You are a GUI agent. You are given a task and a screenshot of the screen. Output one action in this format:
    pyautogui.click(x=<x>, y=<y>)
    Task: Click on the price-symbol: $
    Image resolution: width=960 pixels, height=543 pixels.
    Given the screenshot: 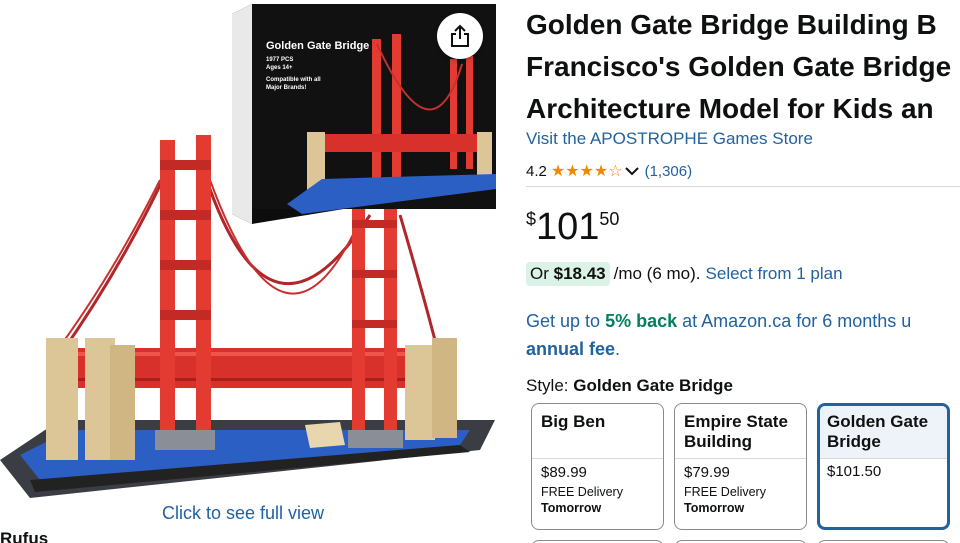 What is the action you would take?
    pyautogui.click(x=531, y=219)
    